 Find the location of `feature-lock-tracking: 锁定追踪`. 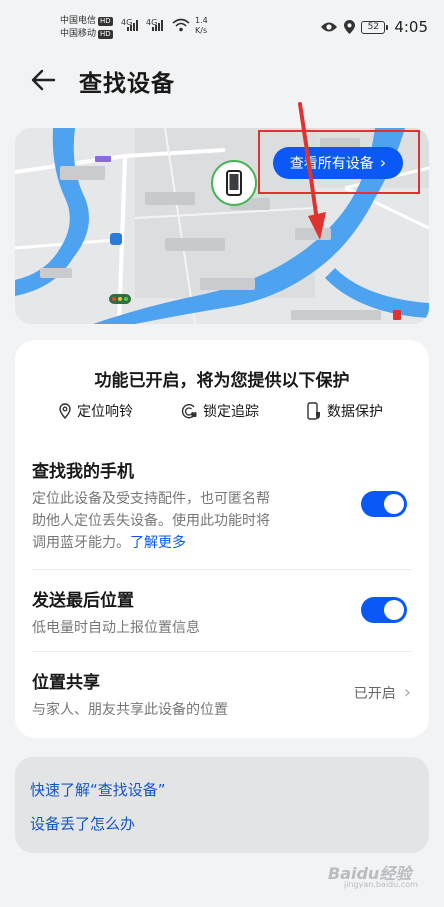

feature-lock-tracking: 锁定追踪 is located at coordinates (220, 411).